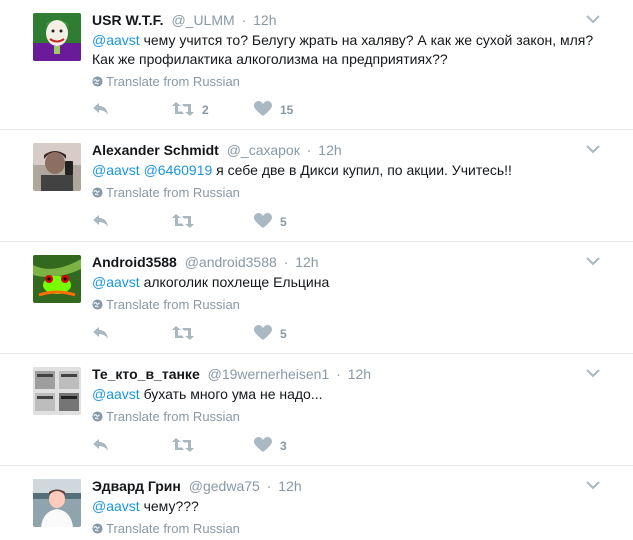  Describe the element at coordinates (273, 110) in the screenshot. I see `like-button: 15` at that location.